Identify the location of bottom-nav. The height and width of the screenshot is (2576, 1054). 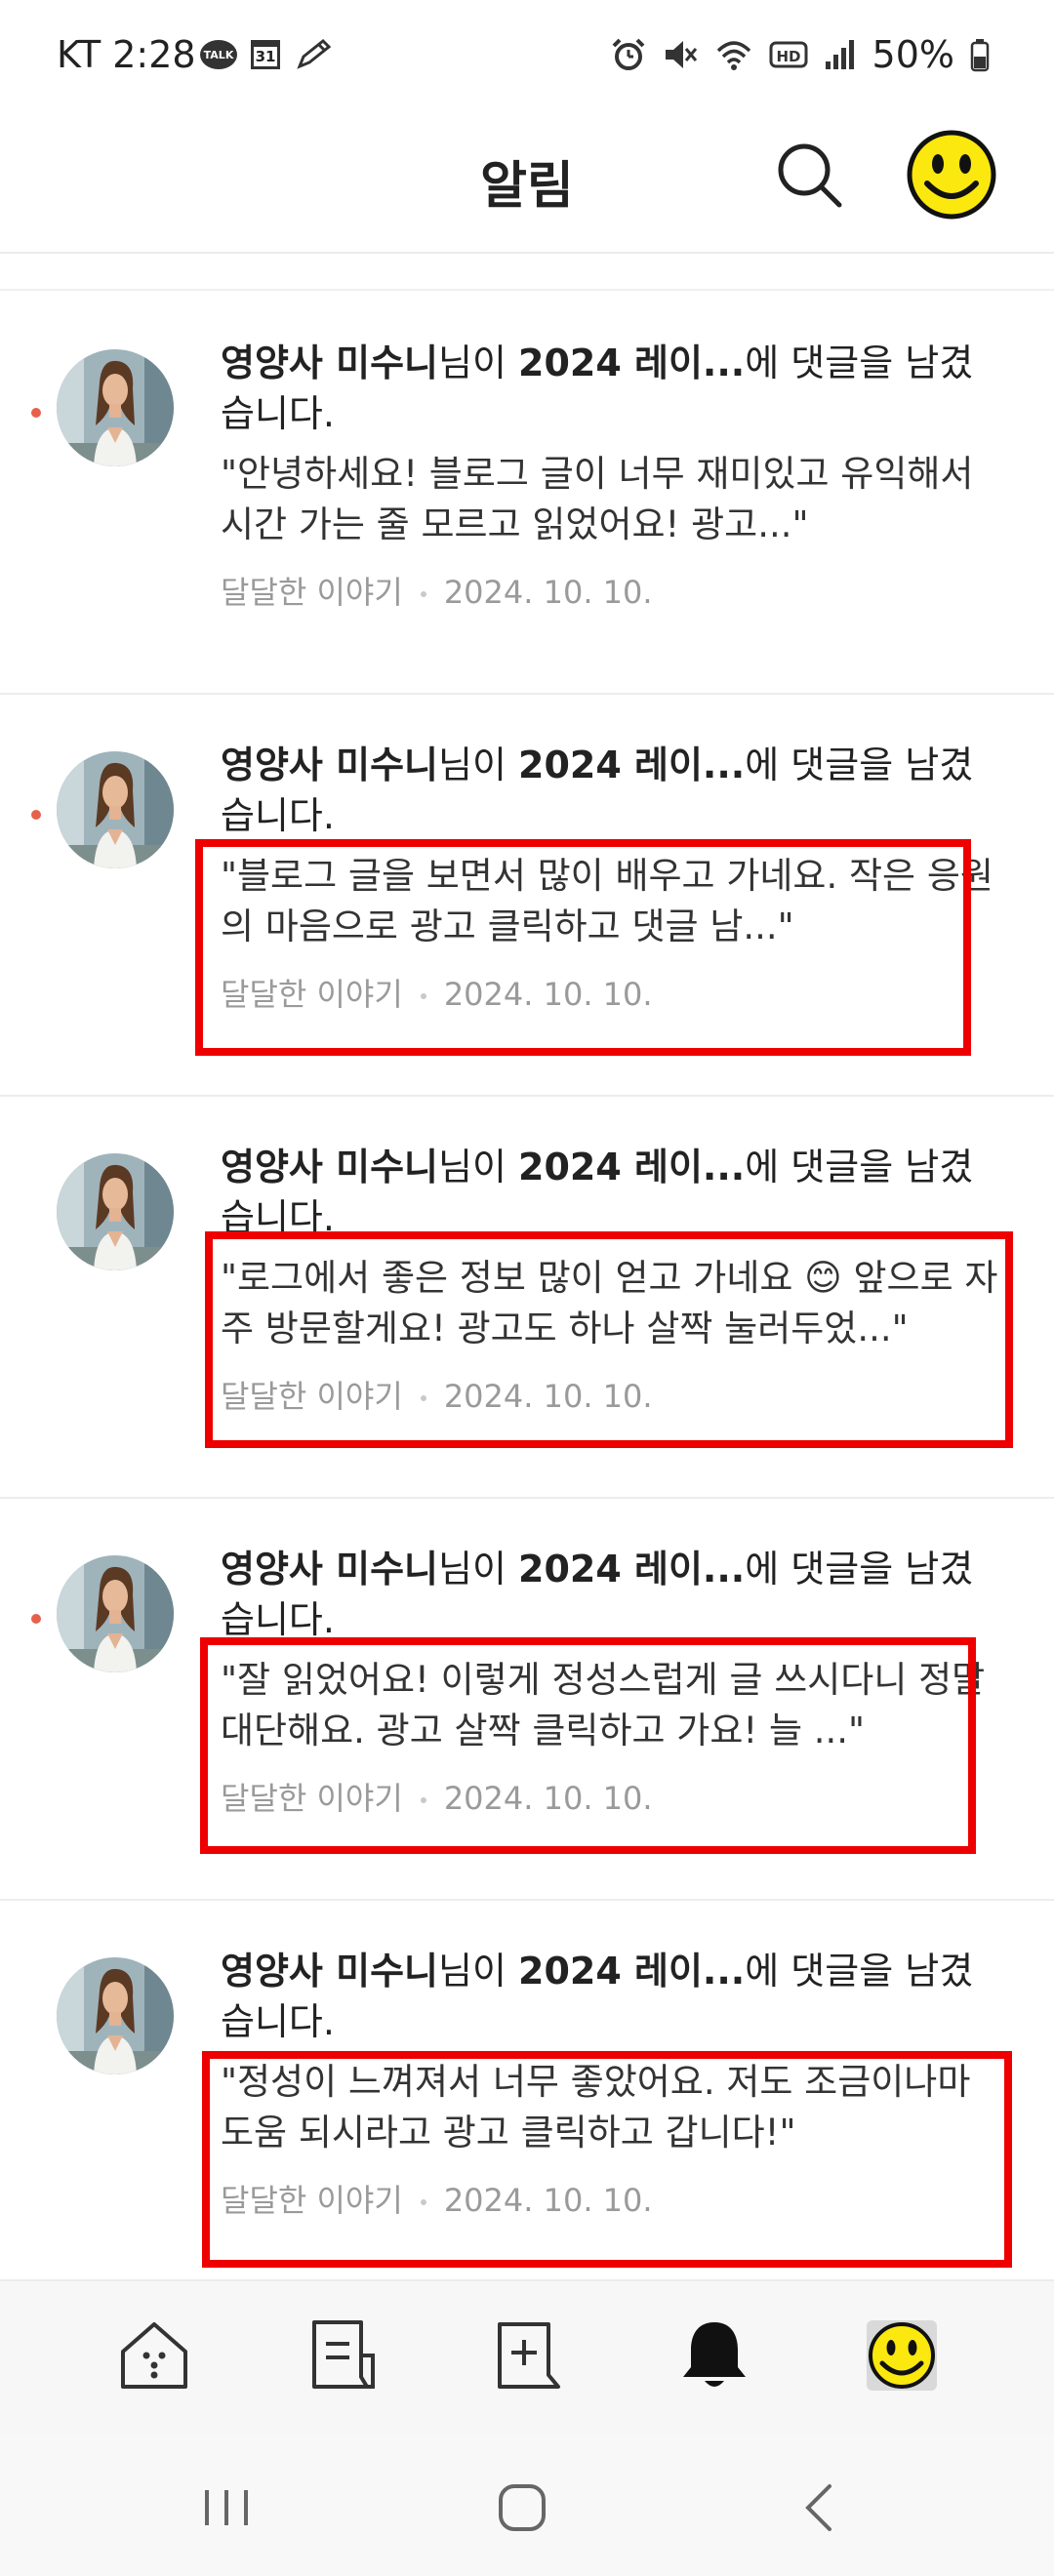
(527, 2358).